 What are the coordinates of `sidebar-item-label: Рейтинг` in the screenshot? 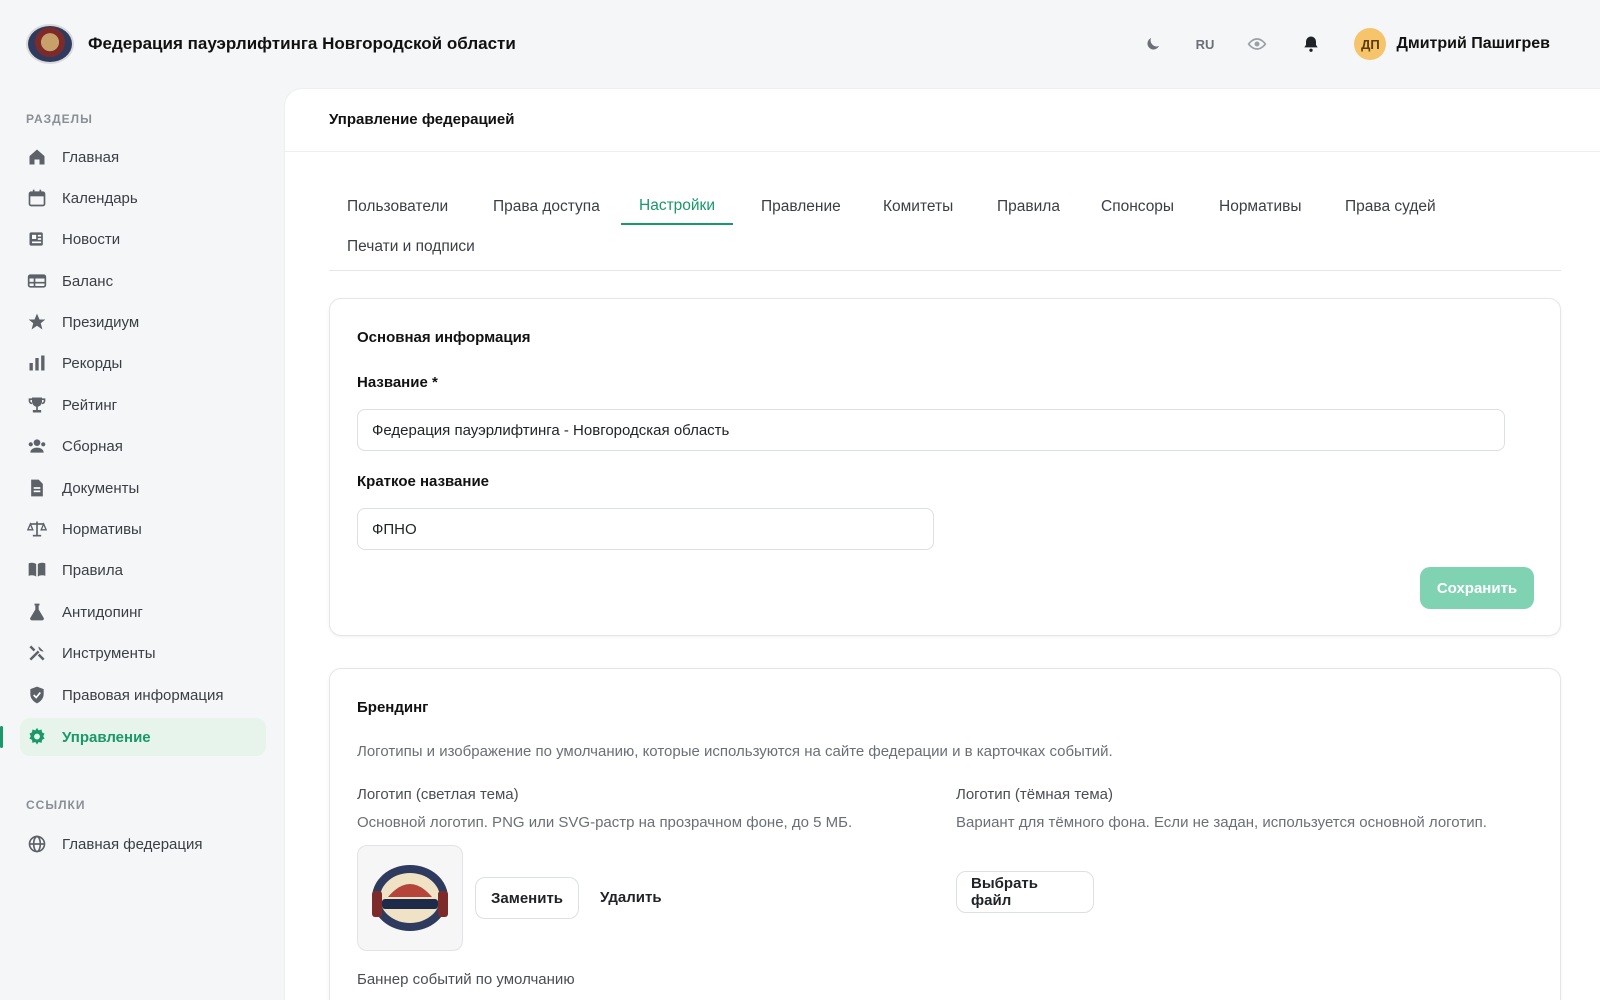 It's located at (90, 405).